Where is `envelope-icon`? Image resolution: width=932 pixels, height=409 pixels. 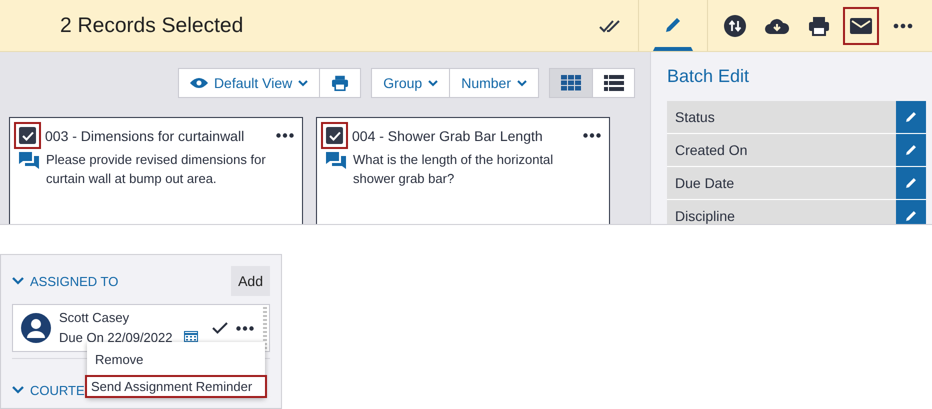 envelope-icon is located at coordinates (861, 25).